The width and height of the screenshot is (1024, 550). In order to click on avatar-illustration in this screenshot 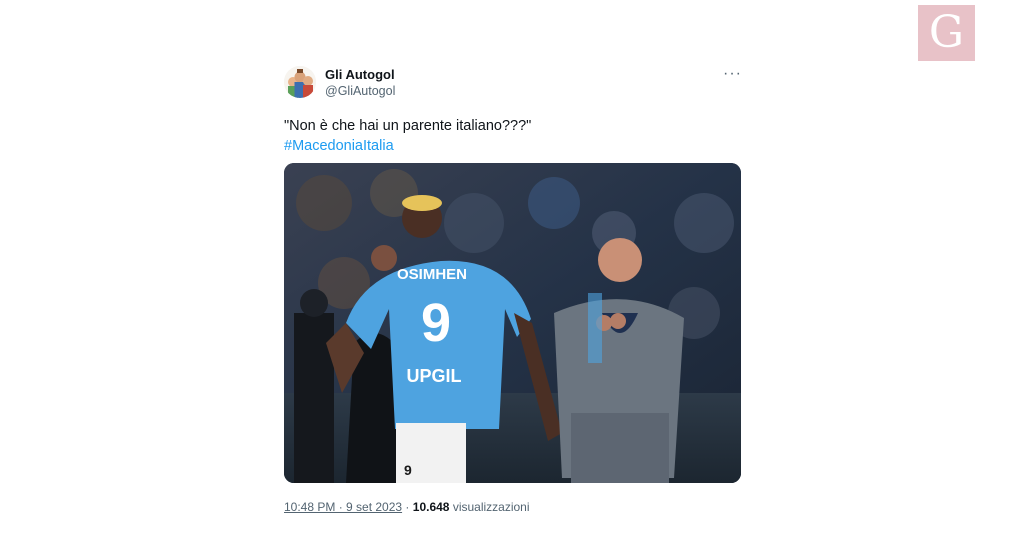, I will do `click(300, 82)`.